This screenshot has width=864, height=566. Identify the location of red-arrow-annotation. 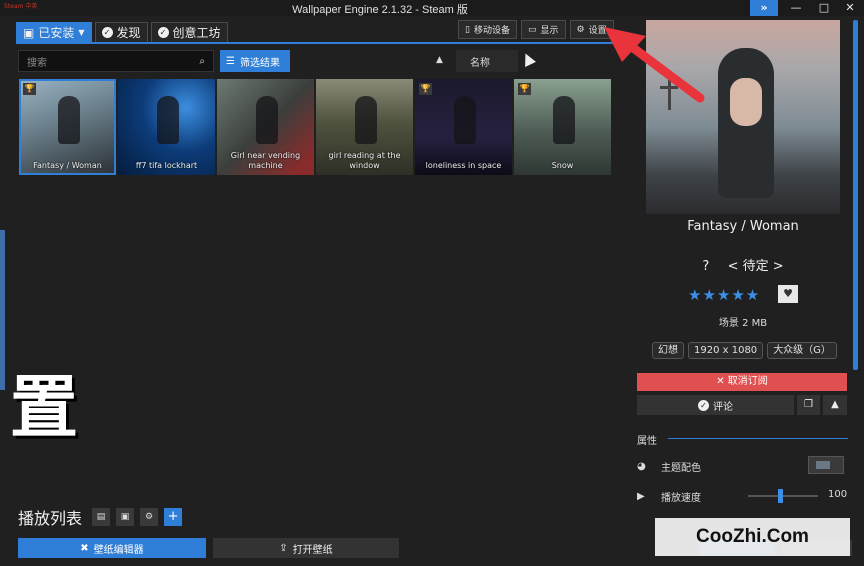
(654, 65).